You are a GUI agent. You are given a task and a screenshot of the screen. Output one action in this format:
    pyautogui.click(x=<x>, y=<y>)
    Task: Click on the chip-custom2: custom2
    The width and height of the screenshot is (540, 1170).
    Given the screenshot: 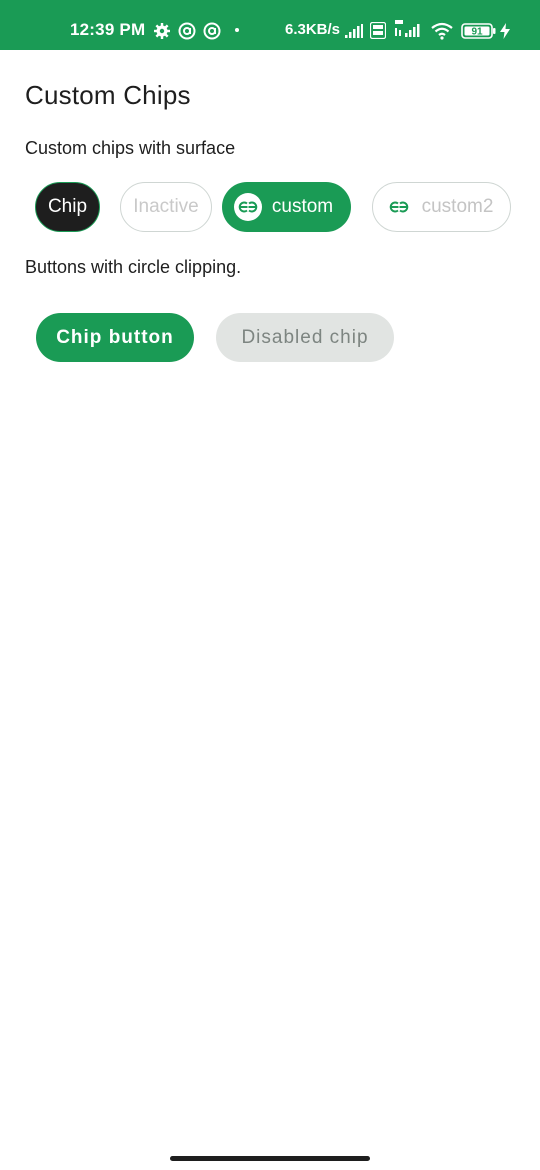 What is the action you would take?
    pyautogui.click(x=441, y=207)
    